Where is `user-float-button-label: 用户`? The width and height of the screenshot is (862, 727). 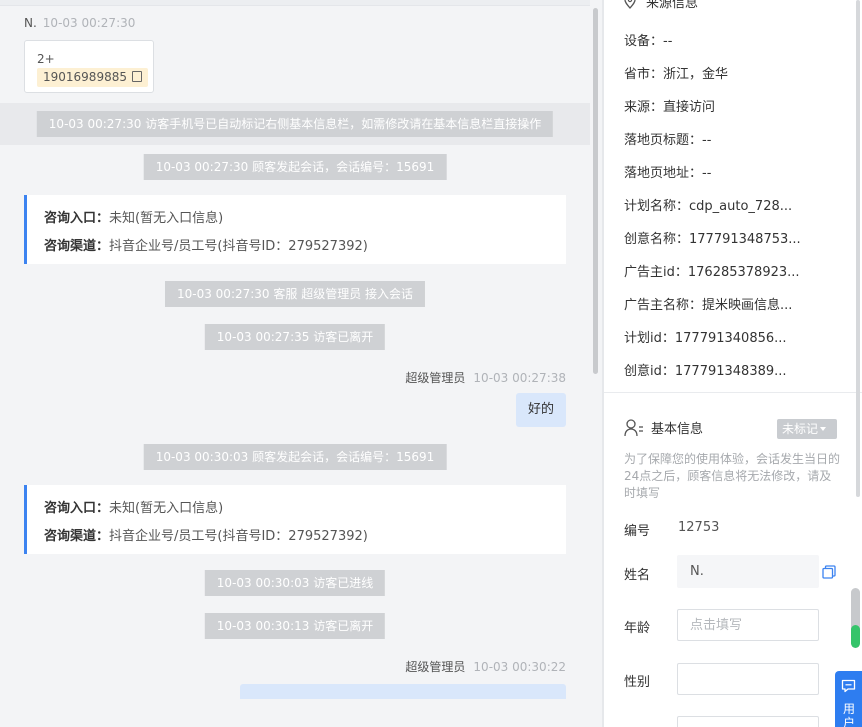
user-float-button-label: 用户 is located at coordinates (849, 714).